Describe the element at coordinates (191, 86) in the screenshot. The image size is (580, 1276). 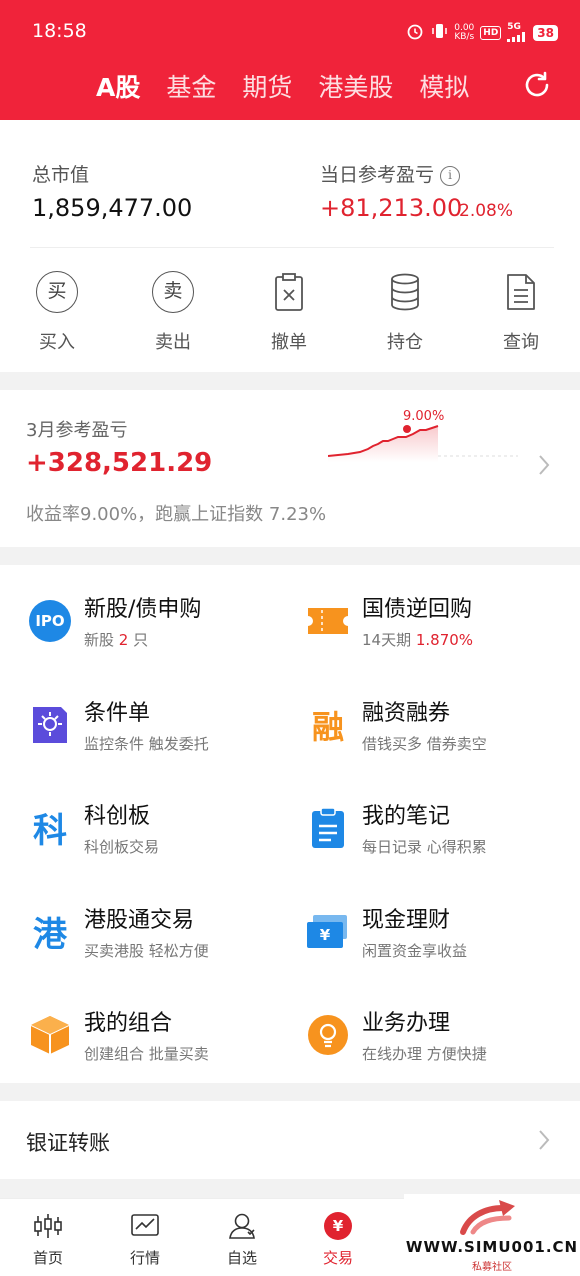
I see `tab-funds: 基金` at that location.